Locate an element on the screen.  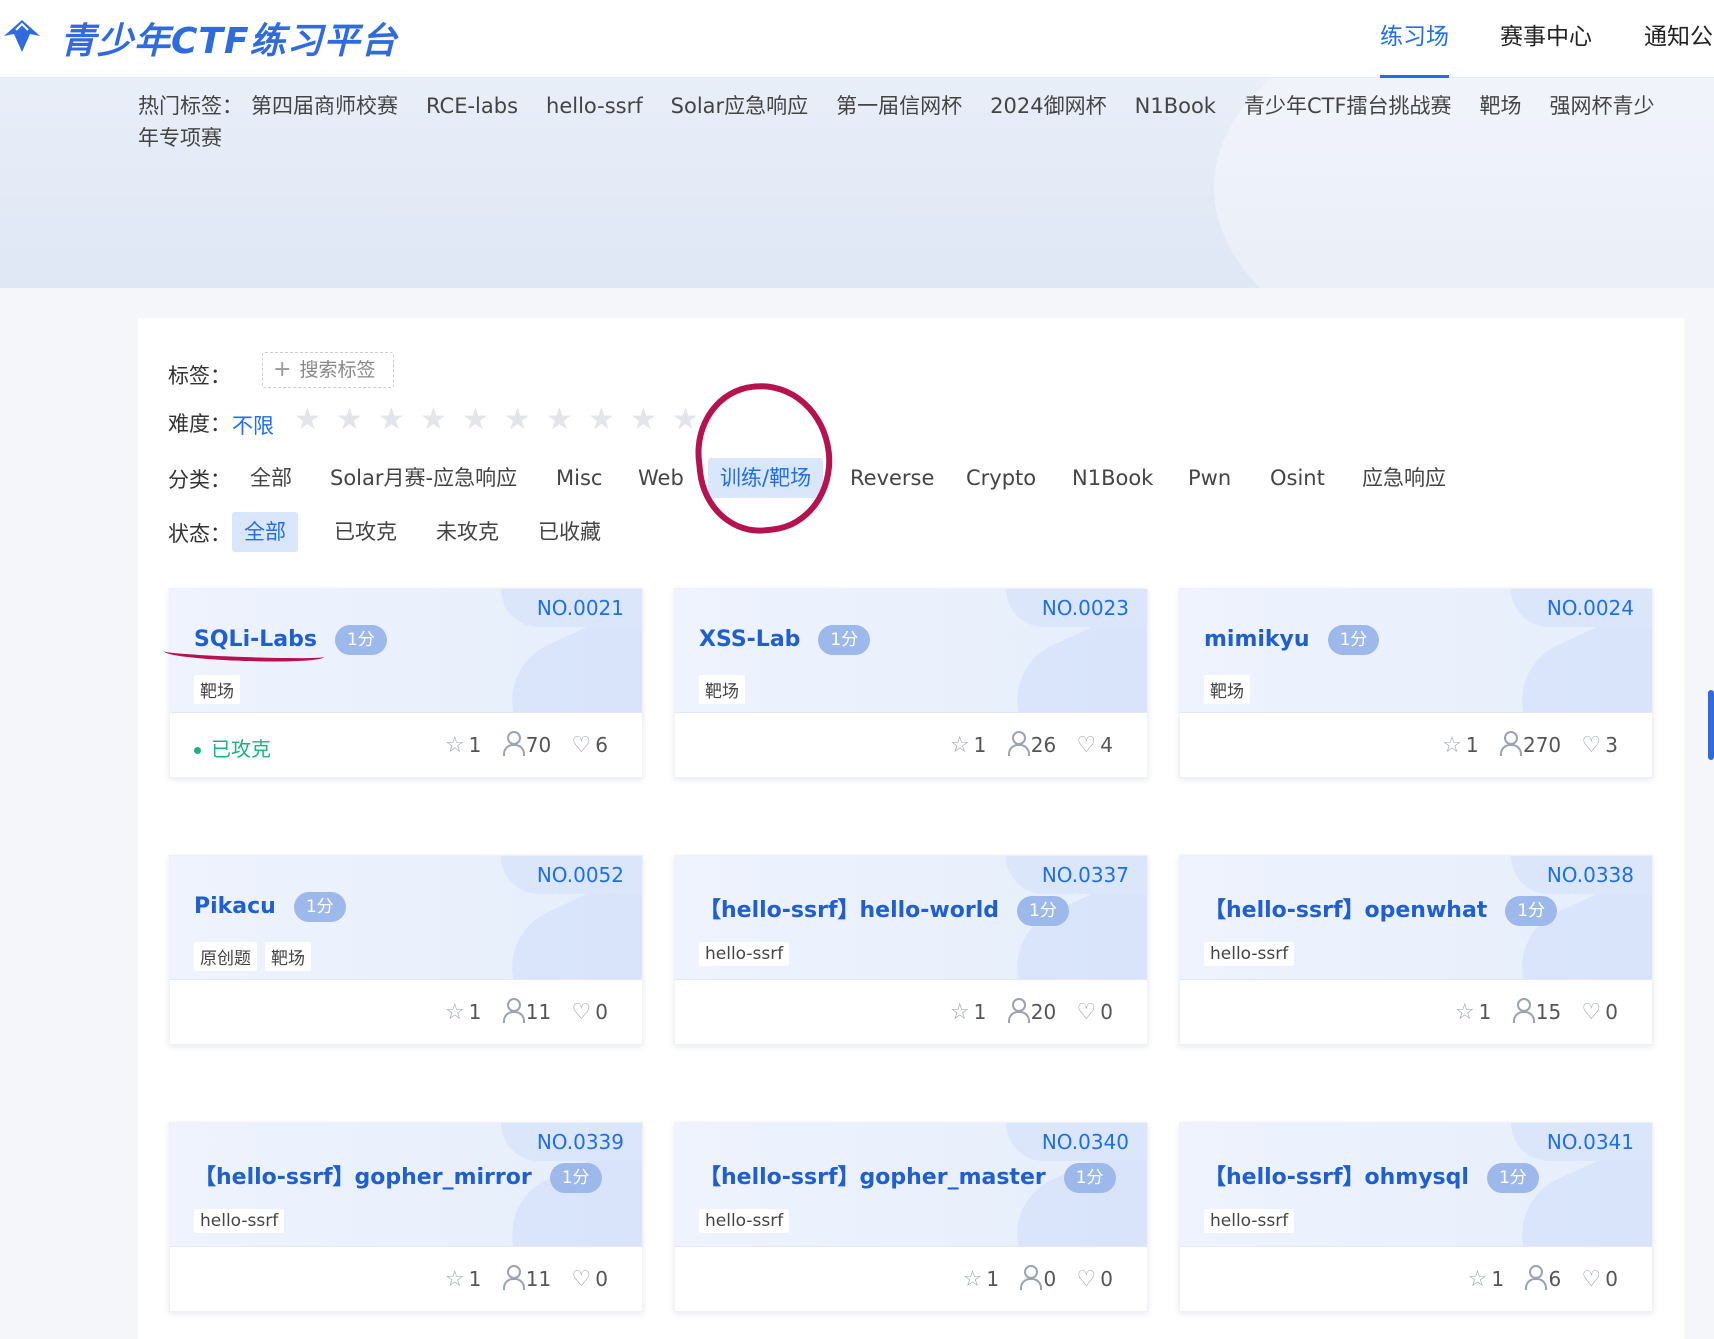
challenge-tag: hello-ssrf is located at coordinates (744, 1221).